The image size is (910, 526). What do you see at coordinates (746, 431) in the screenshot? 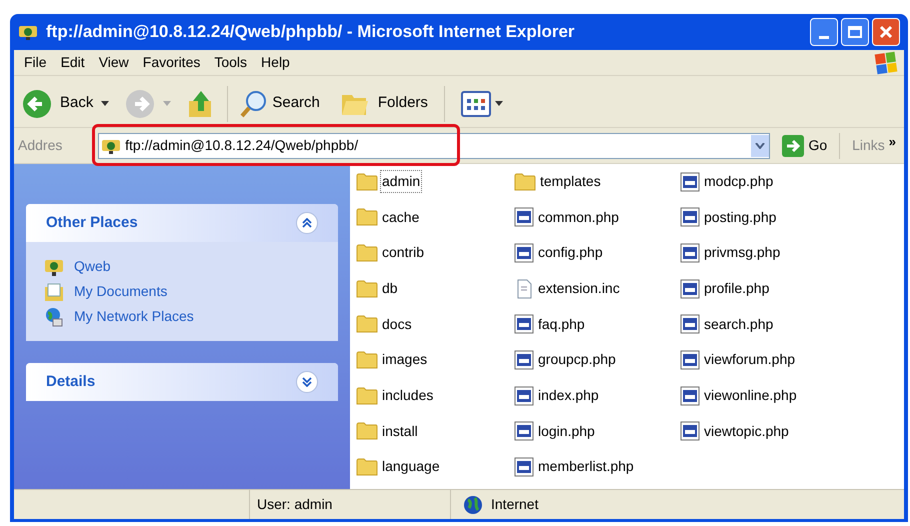
I see `file-name: viewtopic.php` at bounding box center [746, 431].